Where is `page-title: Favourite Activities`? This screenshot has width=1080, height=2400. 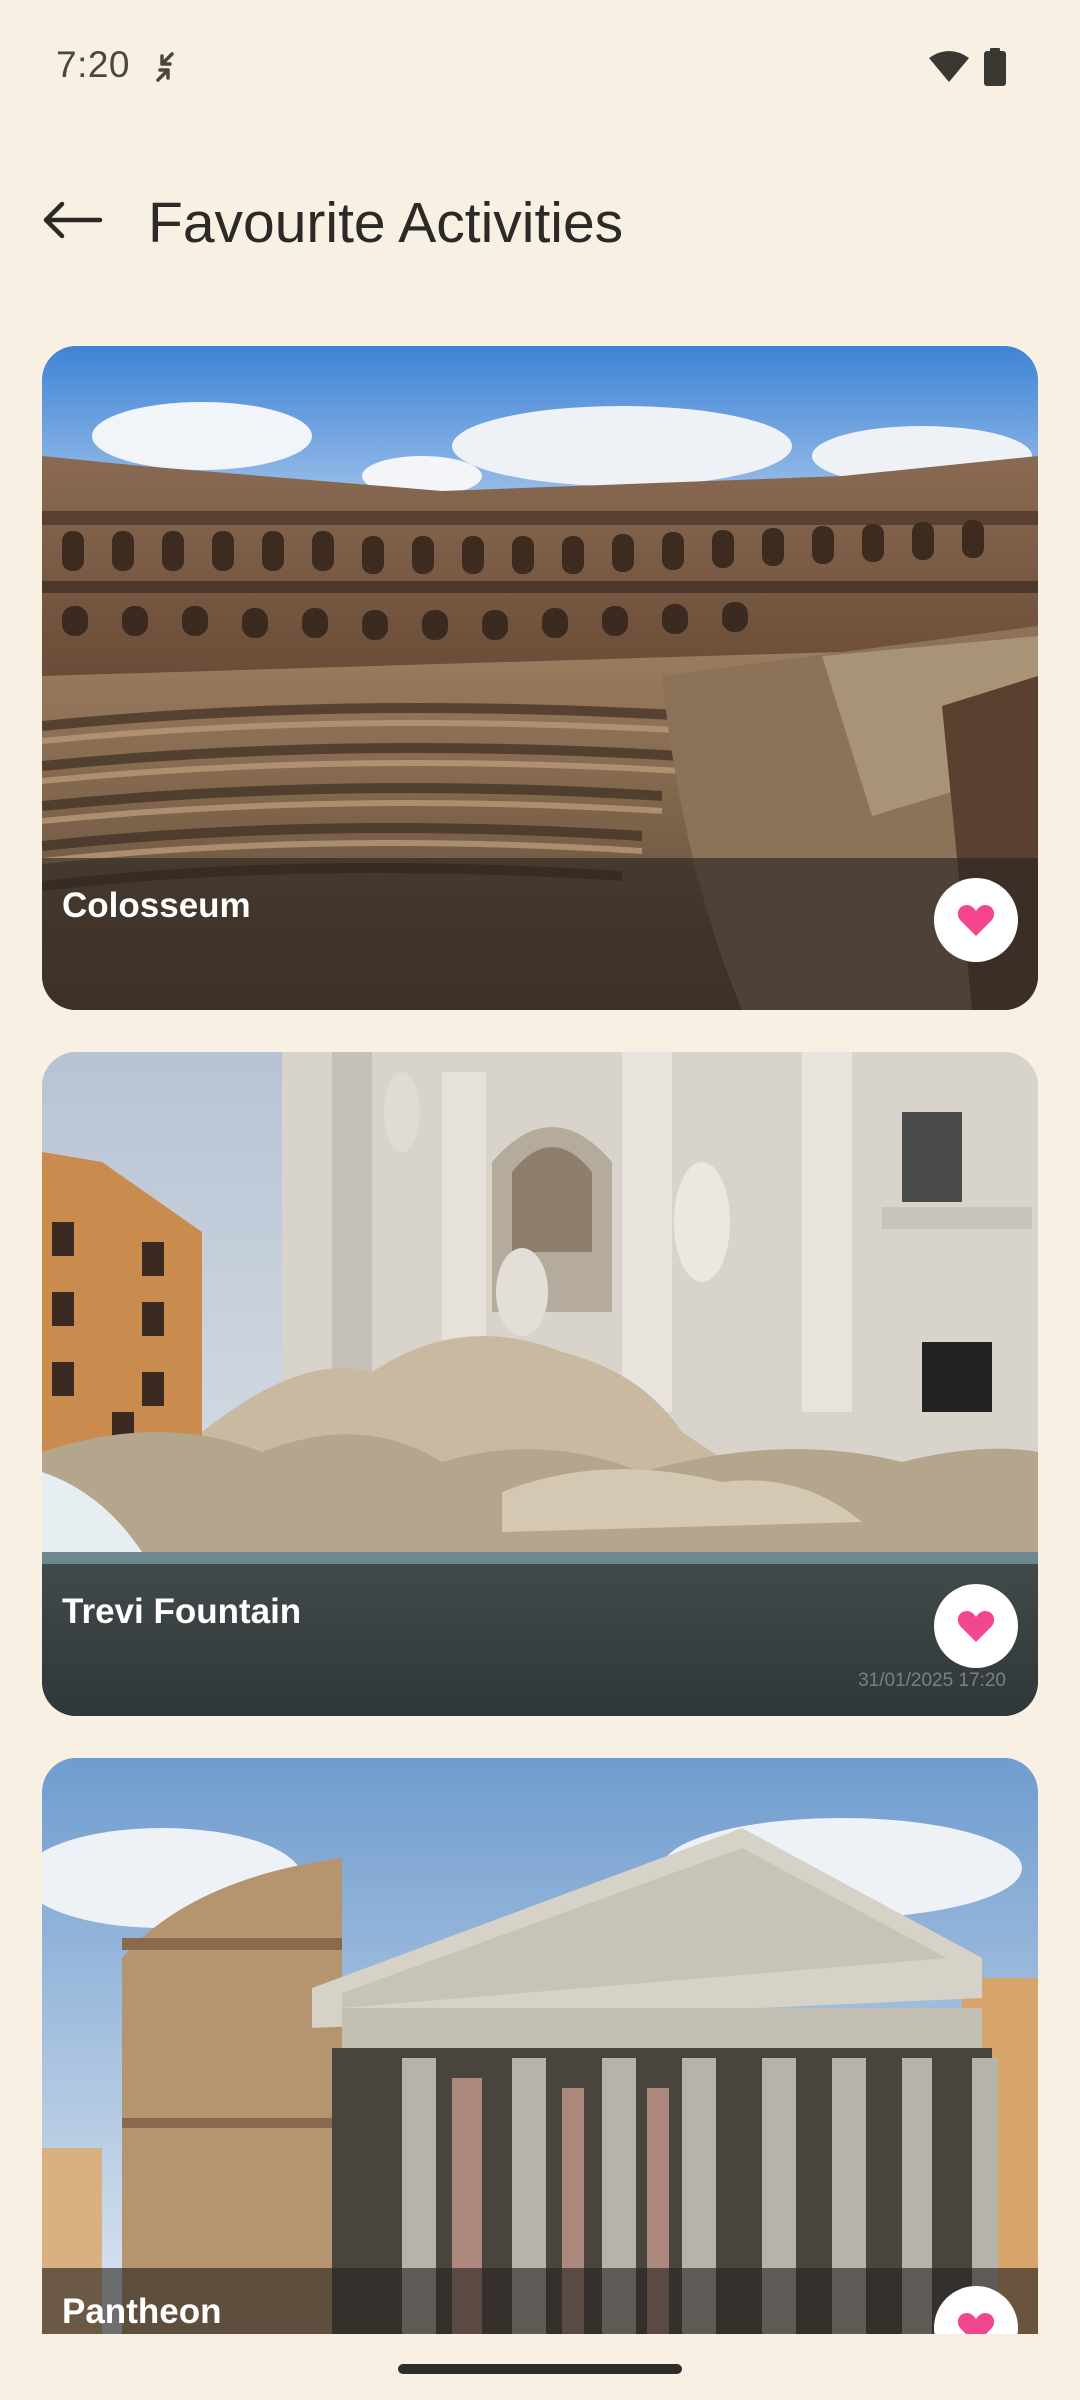
page-title: Favourite Activities is located at coordinates (386, 223).